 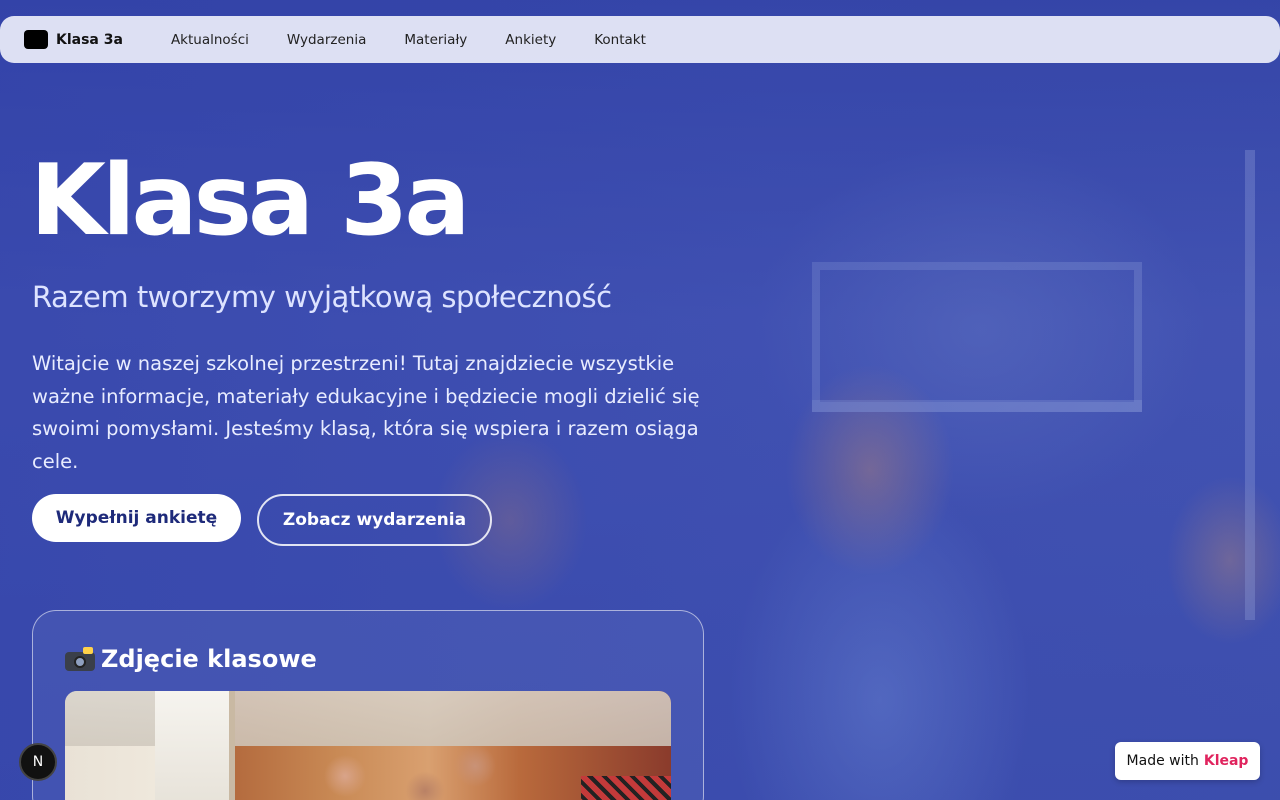 What do you see at coordinates (435, 40) in the screenshot?
I see `nav-link-materialy: Materiały` at bounding box center [435, 40].